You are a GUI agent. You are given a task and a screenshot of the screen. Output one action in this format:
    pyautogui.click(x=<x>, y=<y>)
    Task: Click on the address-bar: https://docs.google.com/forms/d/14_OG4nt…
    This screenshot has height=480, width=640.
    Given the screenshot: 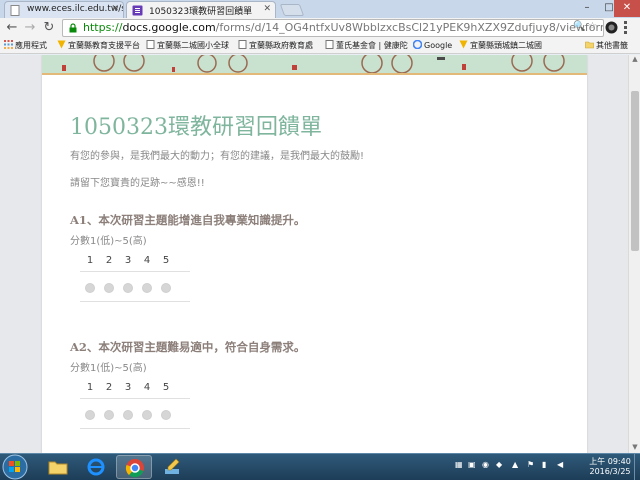 What is the action you would take?
    pyautogui.click(x=333, y=28)
    